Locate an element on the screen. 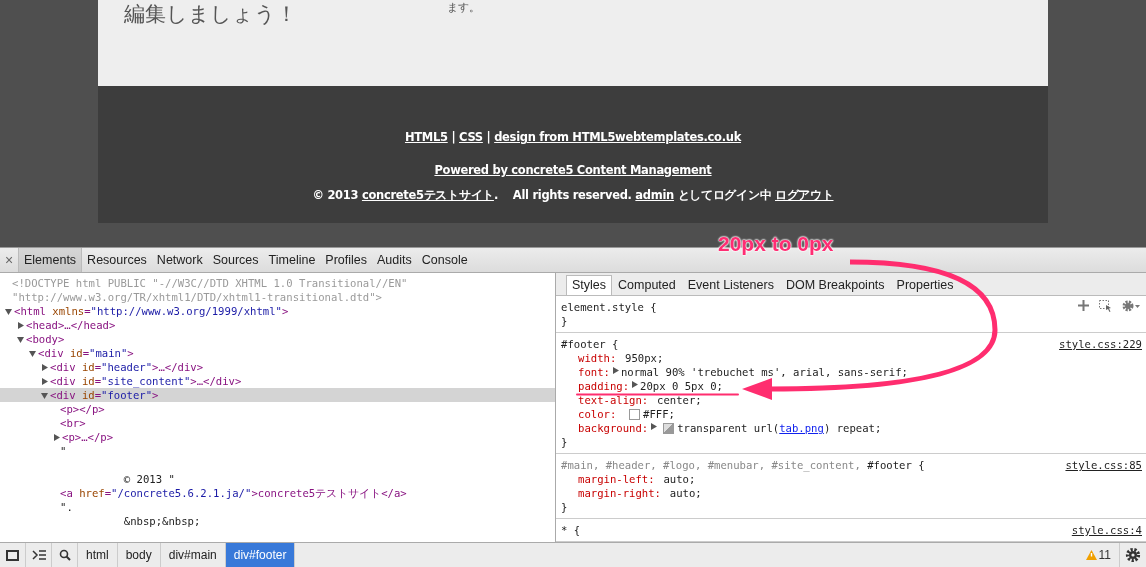 The image size is (1146, 567). code-line: <!DOCTYPE html PUBLIC "-//W3C//DTD XHTML 1.0 Transitional//EN" is located at coordinates (210, 283).